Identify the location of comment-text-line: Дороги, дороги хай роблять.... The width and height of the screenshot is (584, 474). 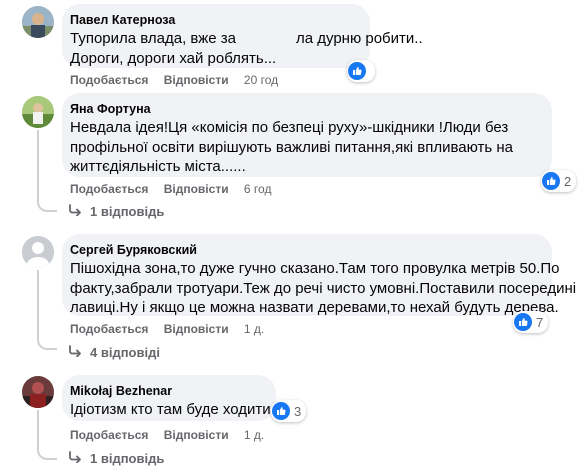
(173, 58).